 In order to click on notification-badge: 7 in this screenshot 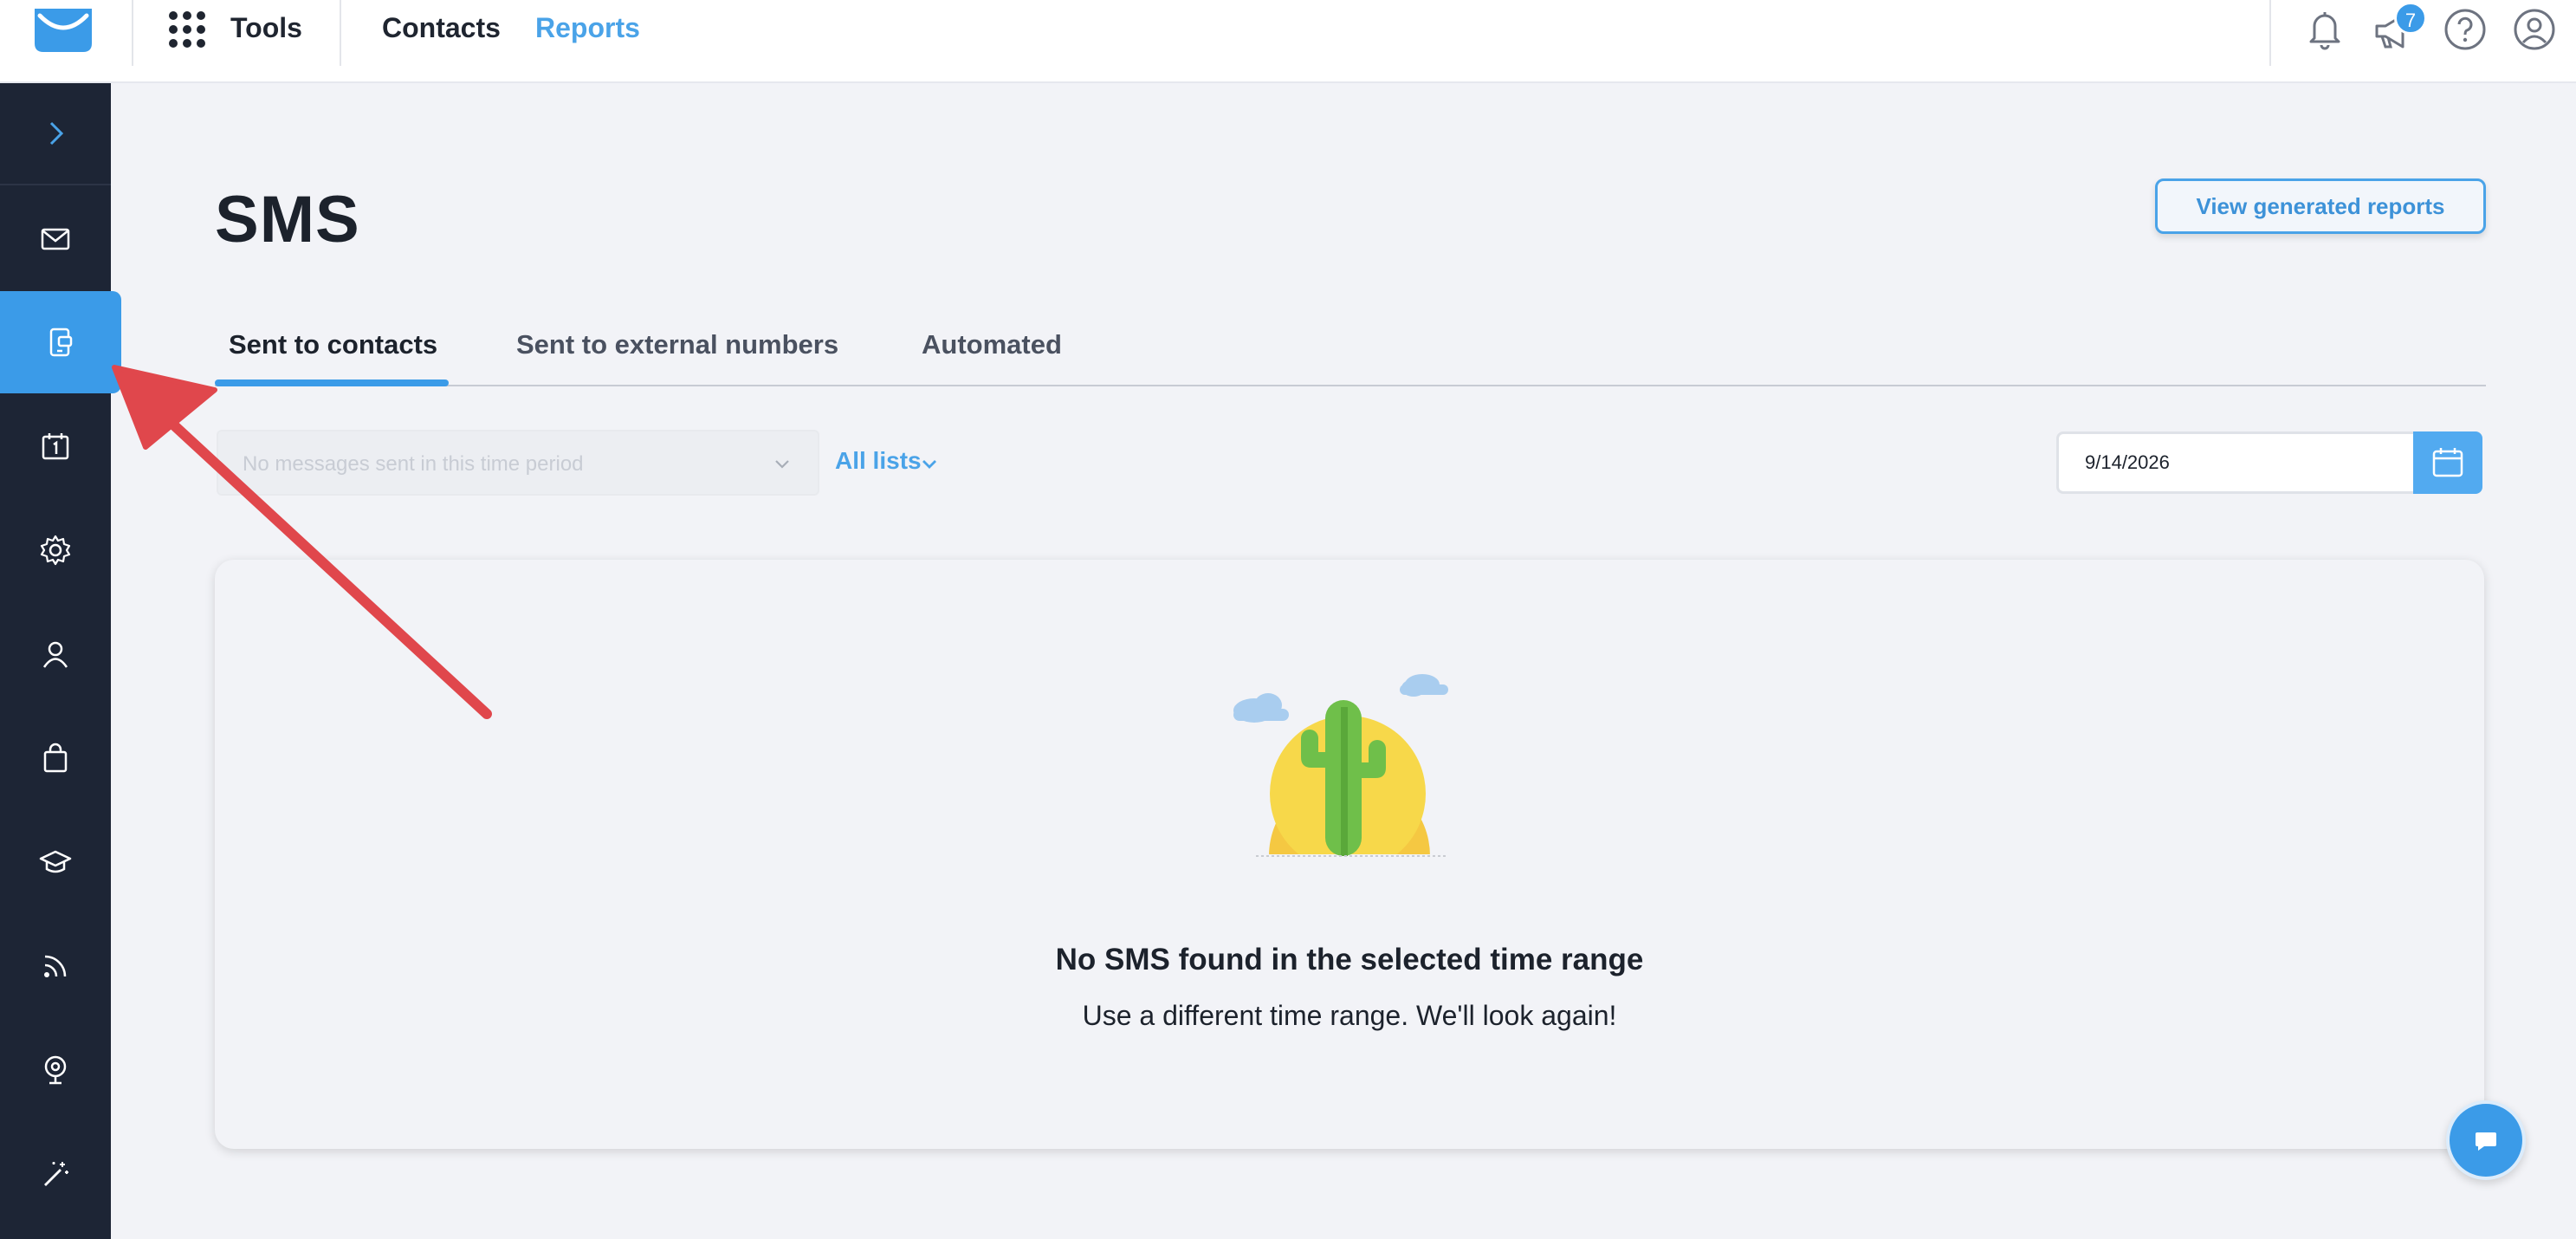, I will do `click(2410, 18)`.